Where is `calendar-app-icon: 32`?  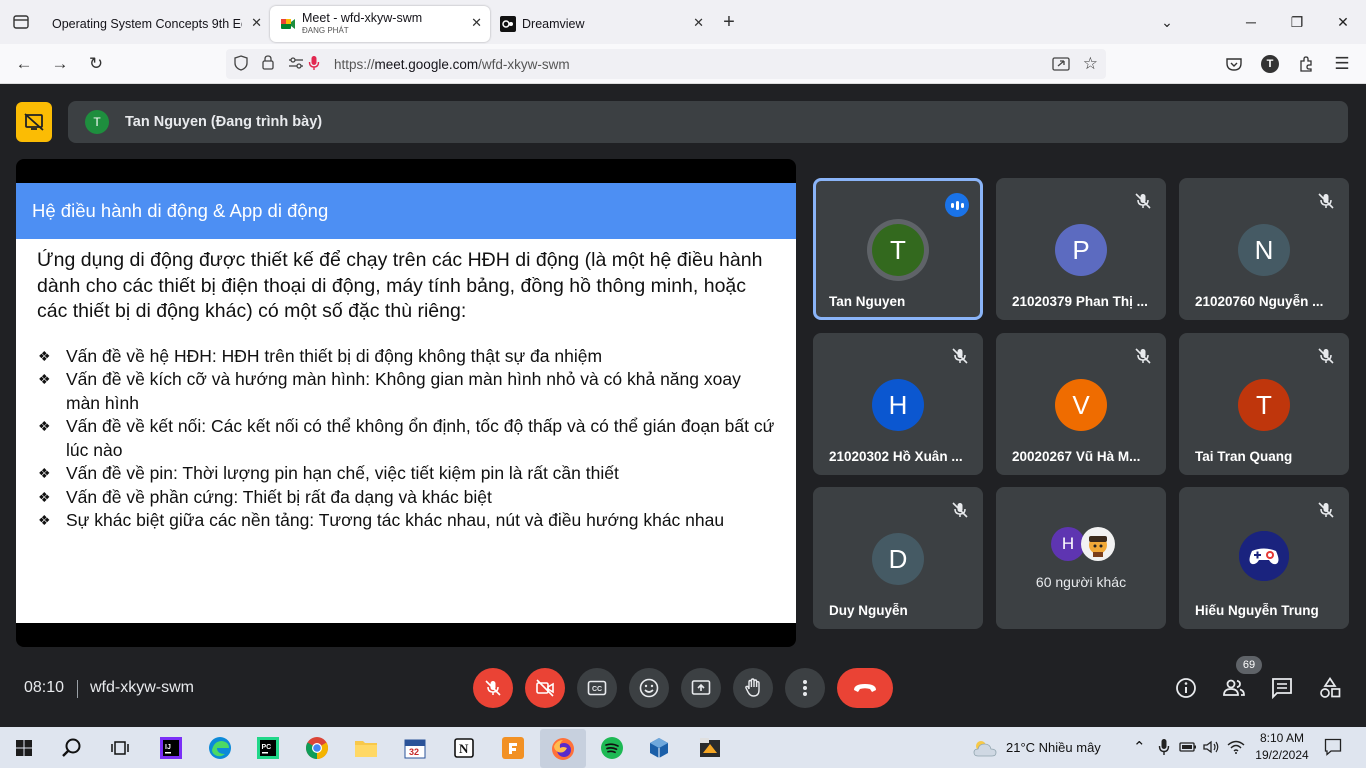
calendar-app-icon: 32 is located at coordinates (415, 748).